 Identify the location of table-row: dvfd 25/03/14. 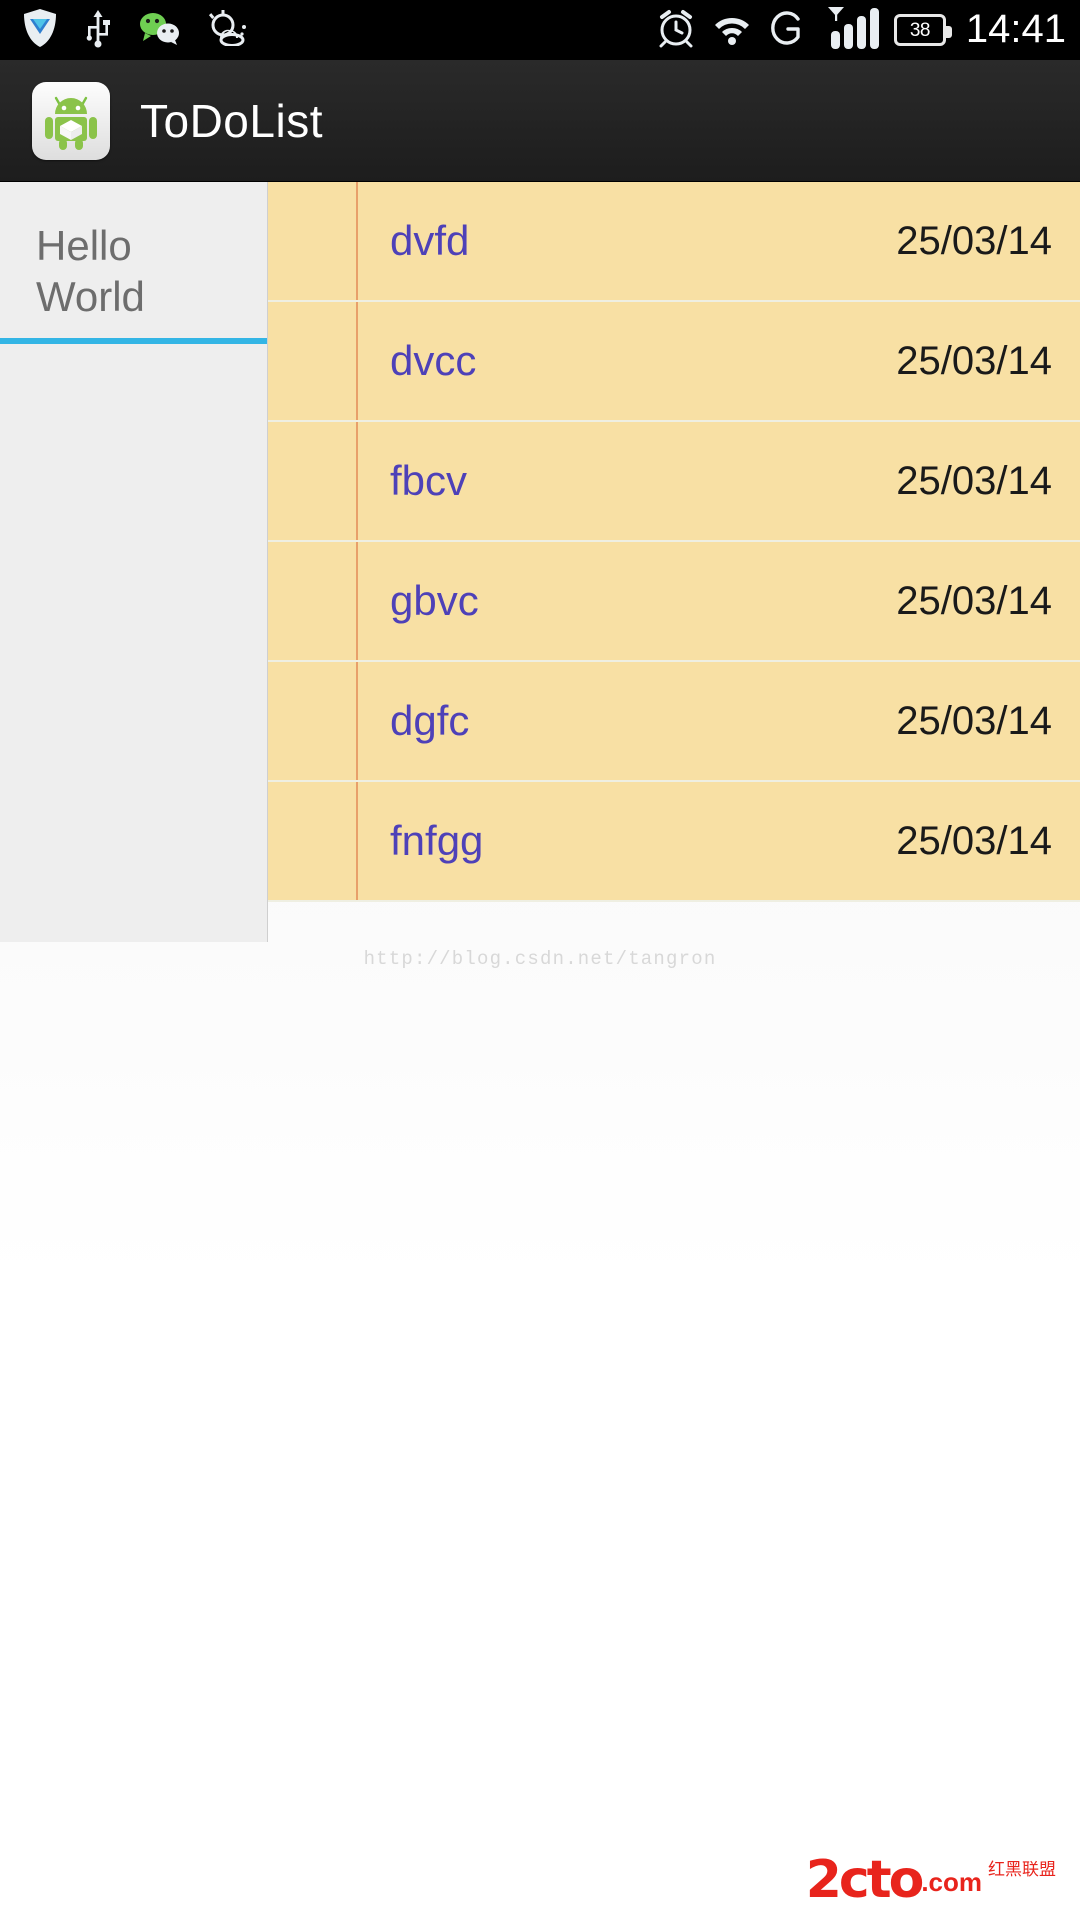
(674, 242).